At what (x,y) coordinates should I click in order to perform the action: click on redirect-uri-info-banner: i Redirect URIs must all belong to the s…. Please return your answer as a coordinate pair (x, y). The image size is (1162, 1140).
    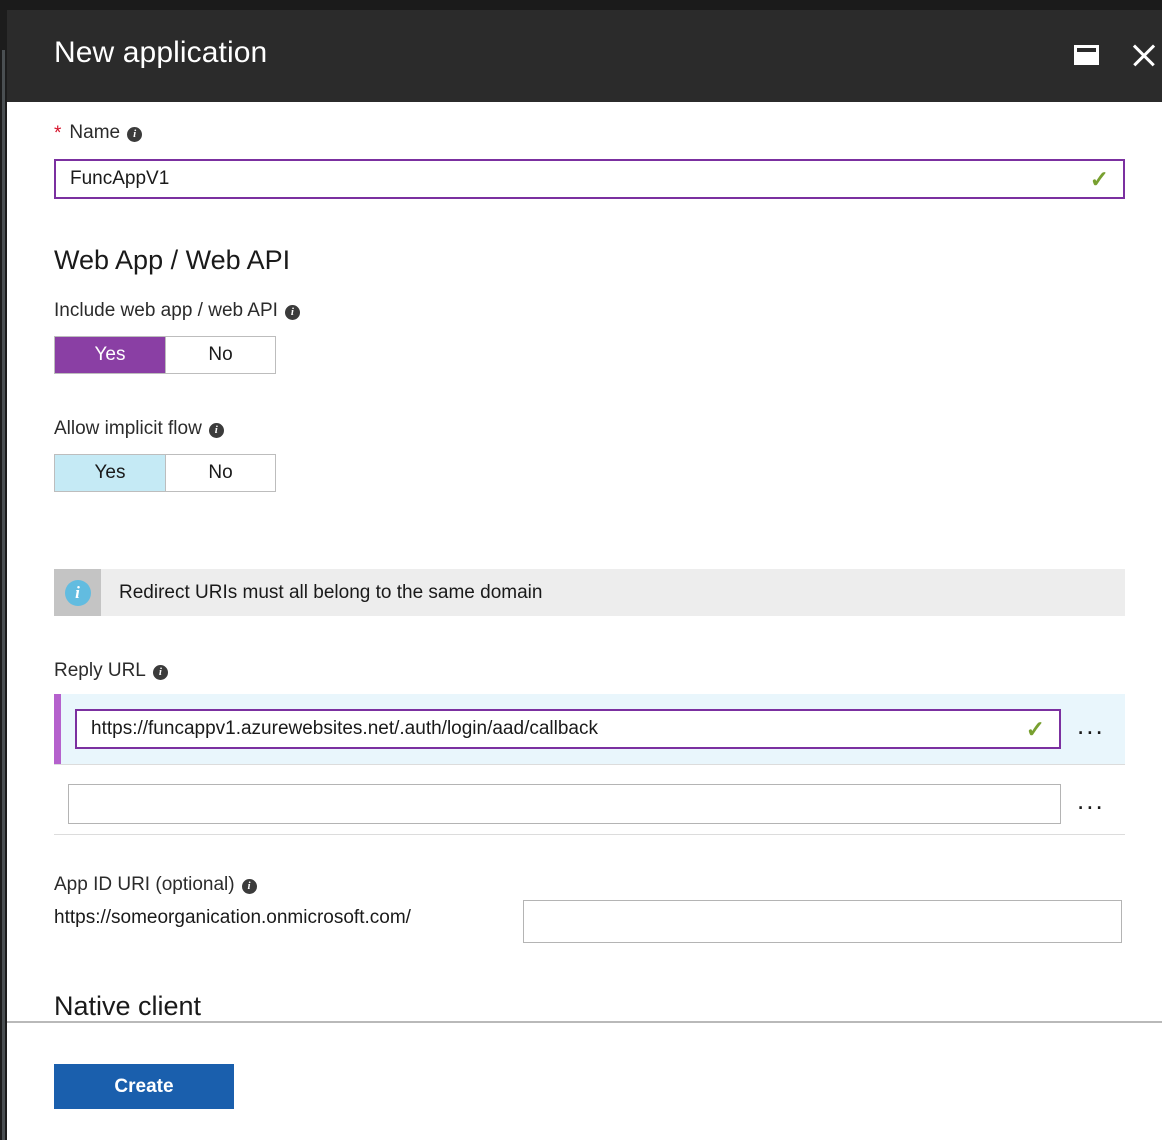
    Looking at the image, I should click on (589, 592).